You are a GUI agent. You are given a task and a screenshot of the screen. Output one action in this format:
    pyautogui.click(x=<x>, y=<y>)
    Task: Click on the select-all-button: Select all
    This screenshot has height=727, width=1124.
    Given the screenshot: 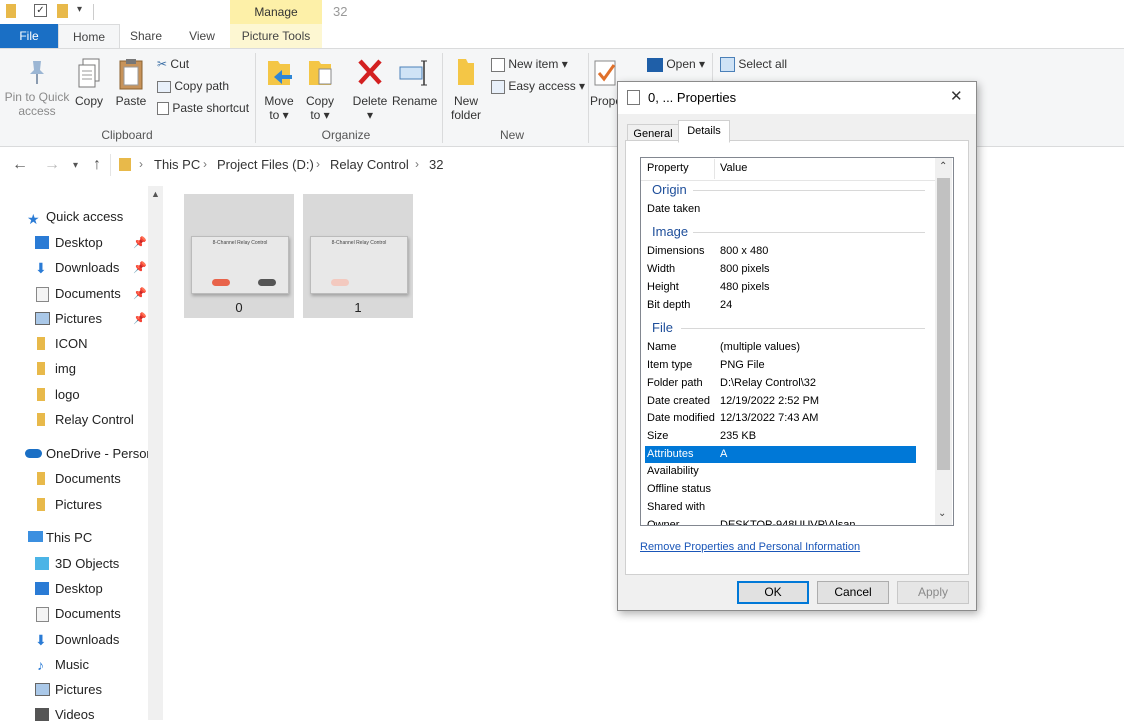 What is the action you would take?
    pyautogui.click(x=753, y=64)
    